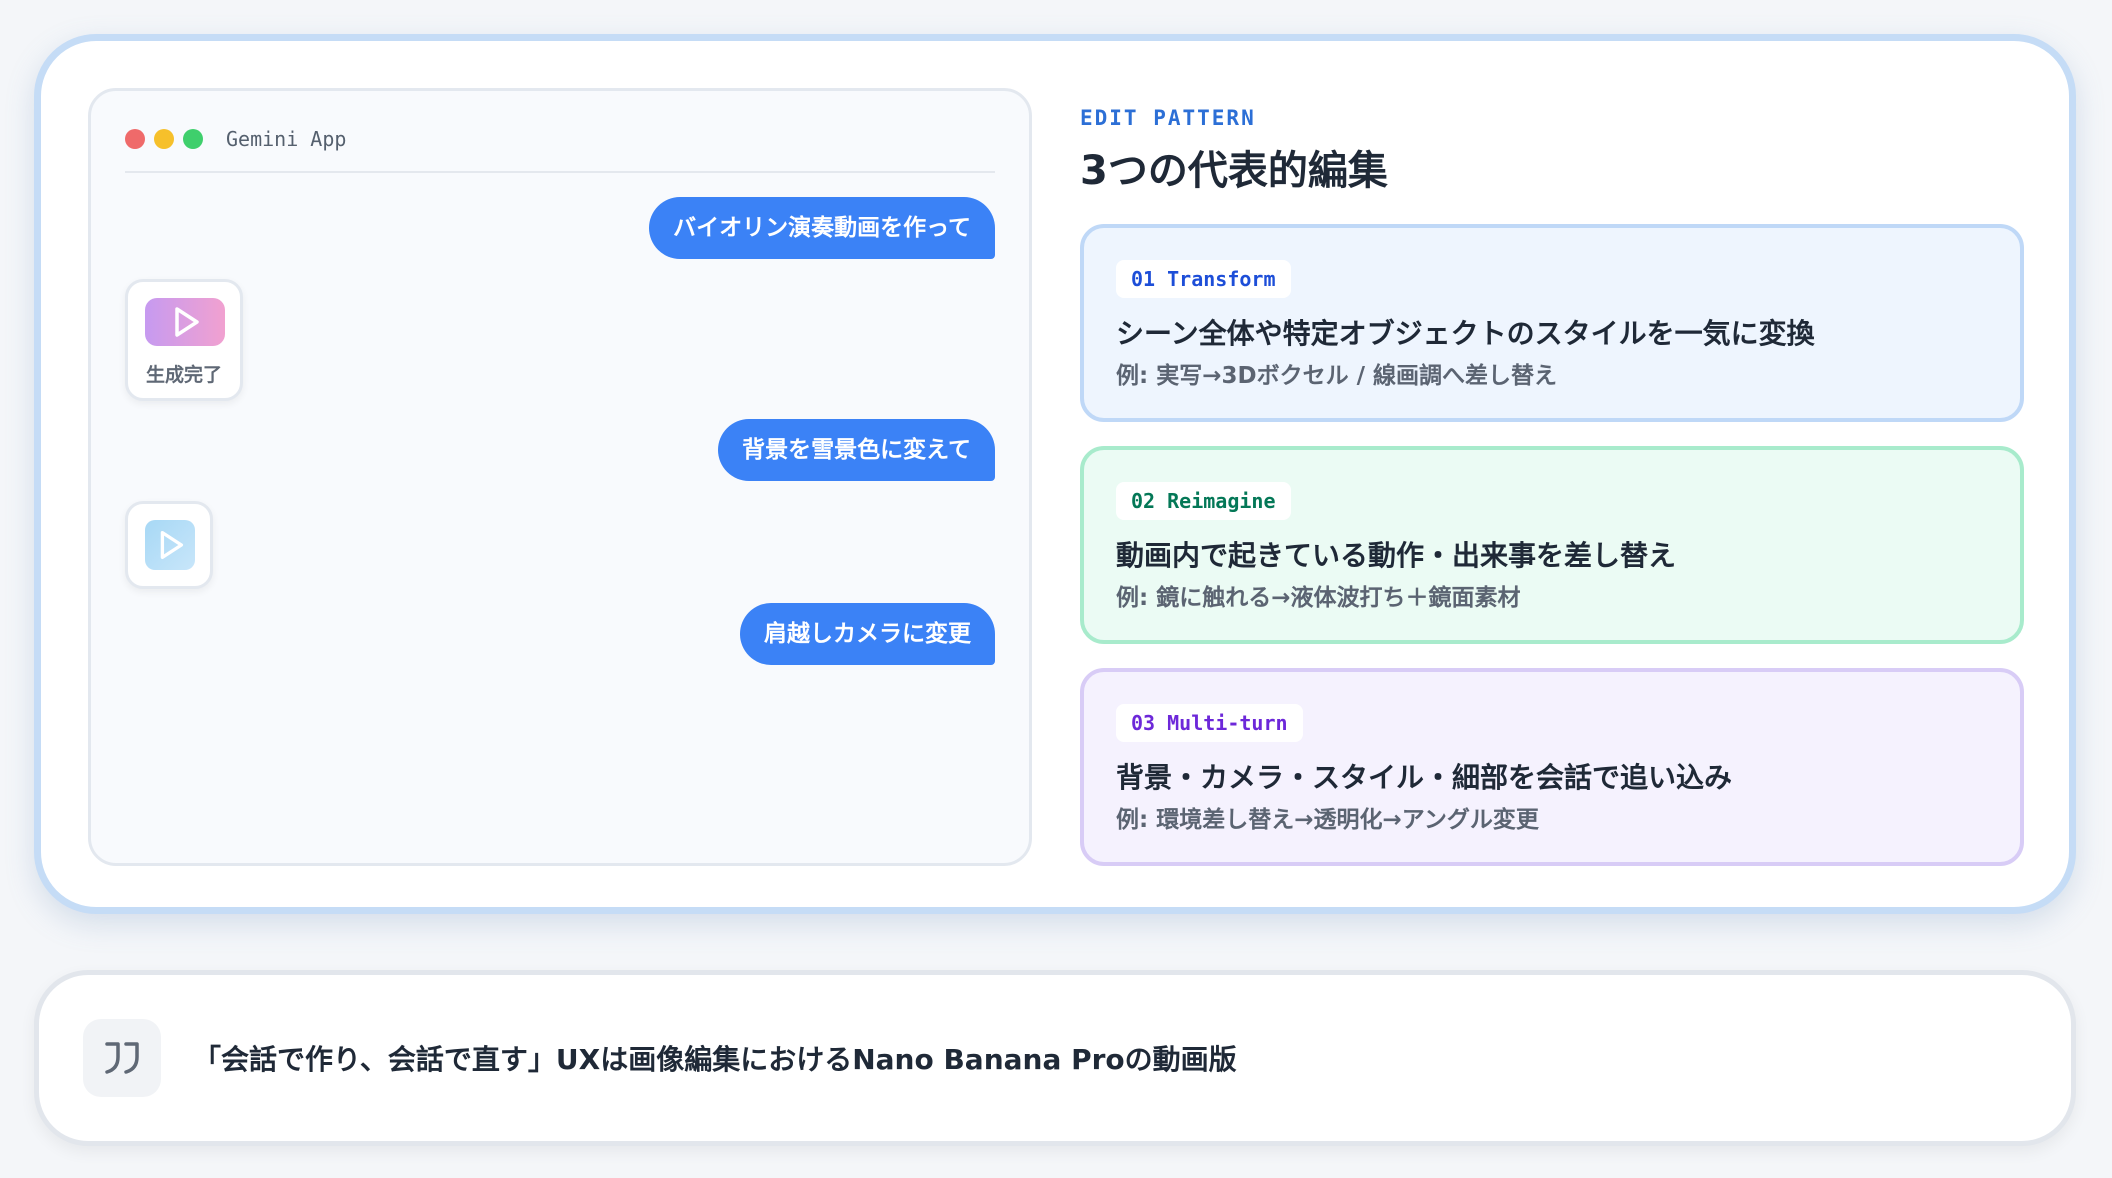 The width and height of the screenshot is (2112, 1178). I want to click on pattern-title: 背景・カメラ・スタイル・細部を会話で追い込み, so click(1424, 777).